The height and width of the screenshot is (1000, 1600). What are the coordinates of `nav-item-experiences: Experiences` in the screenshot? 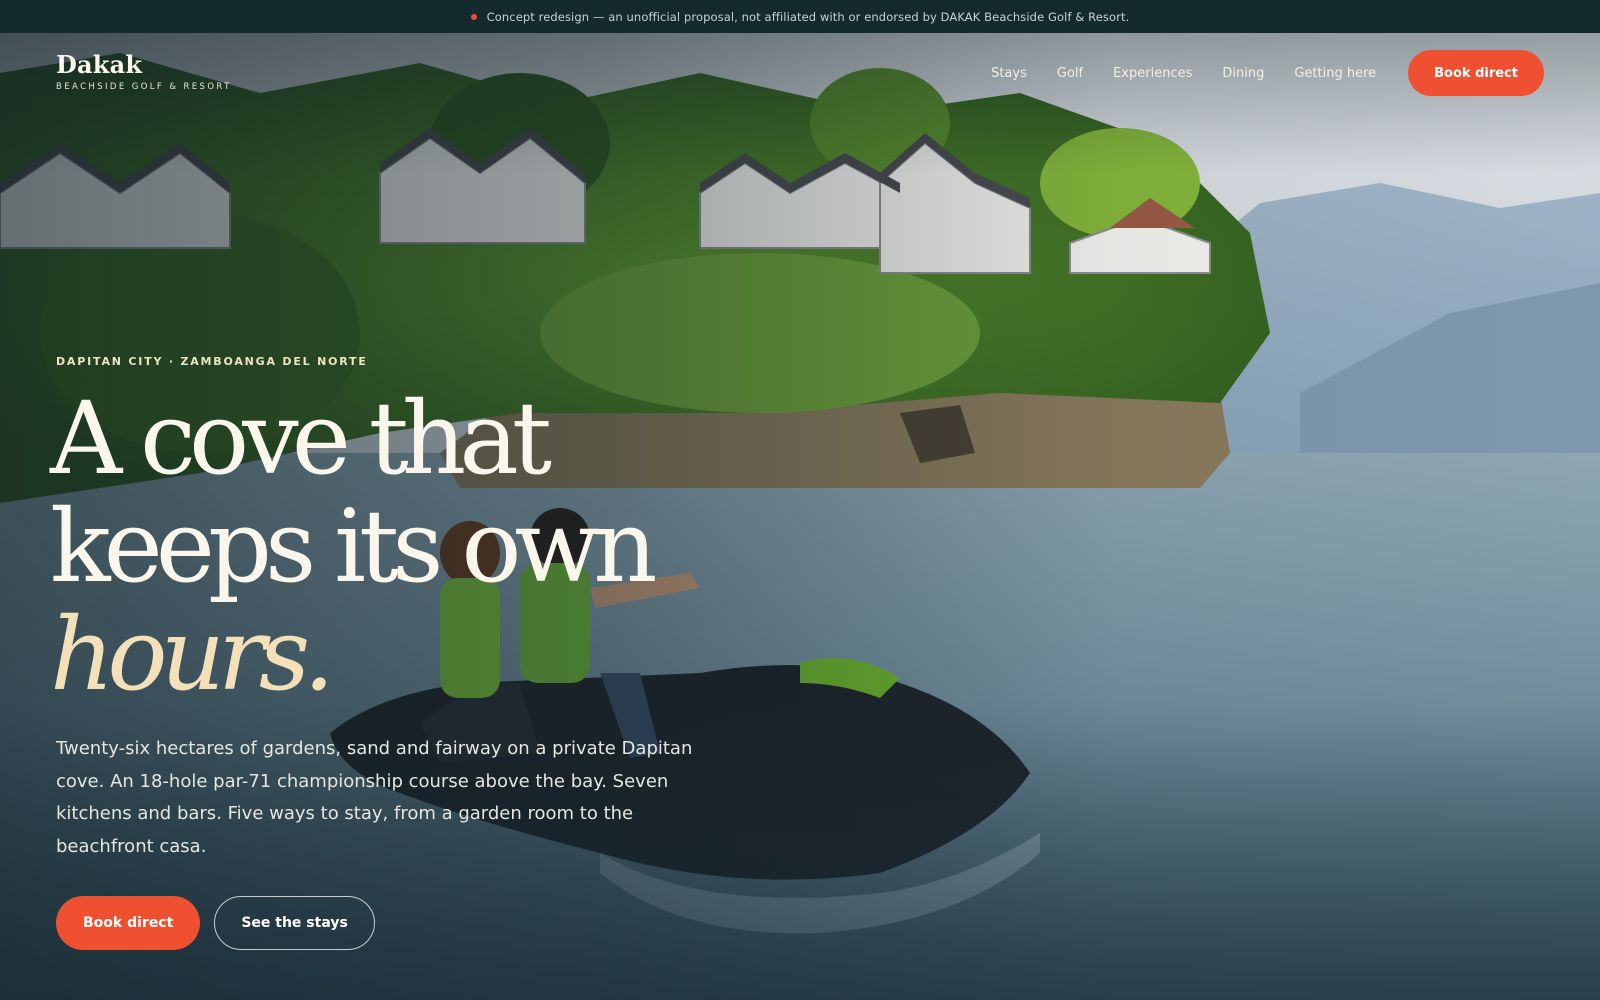 It's located at (1152, 73).